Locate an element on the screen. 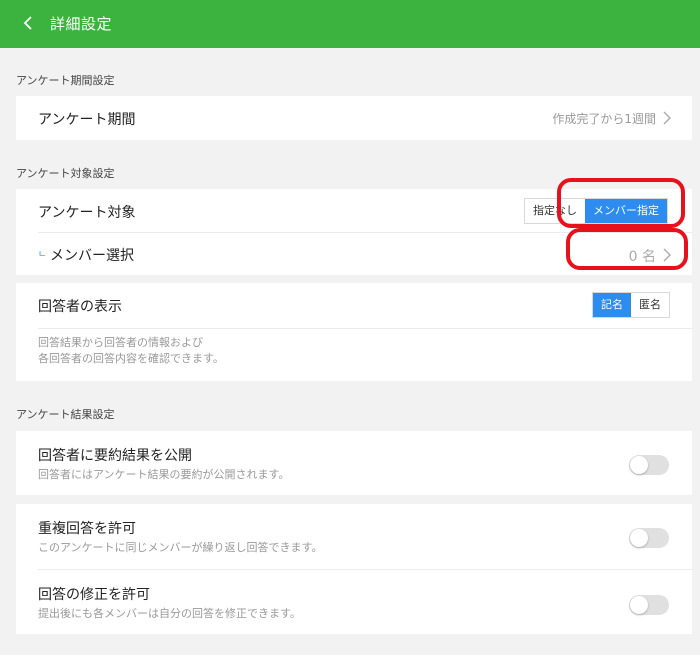 This screenshot has height=655, width=700. edit-toggle is located at coordinates (649, 605).